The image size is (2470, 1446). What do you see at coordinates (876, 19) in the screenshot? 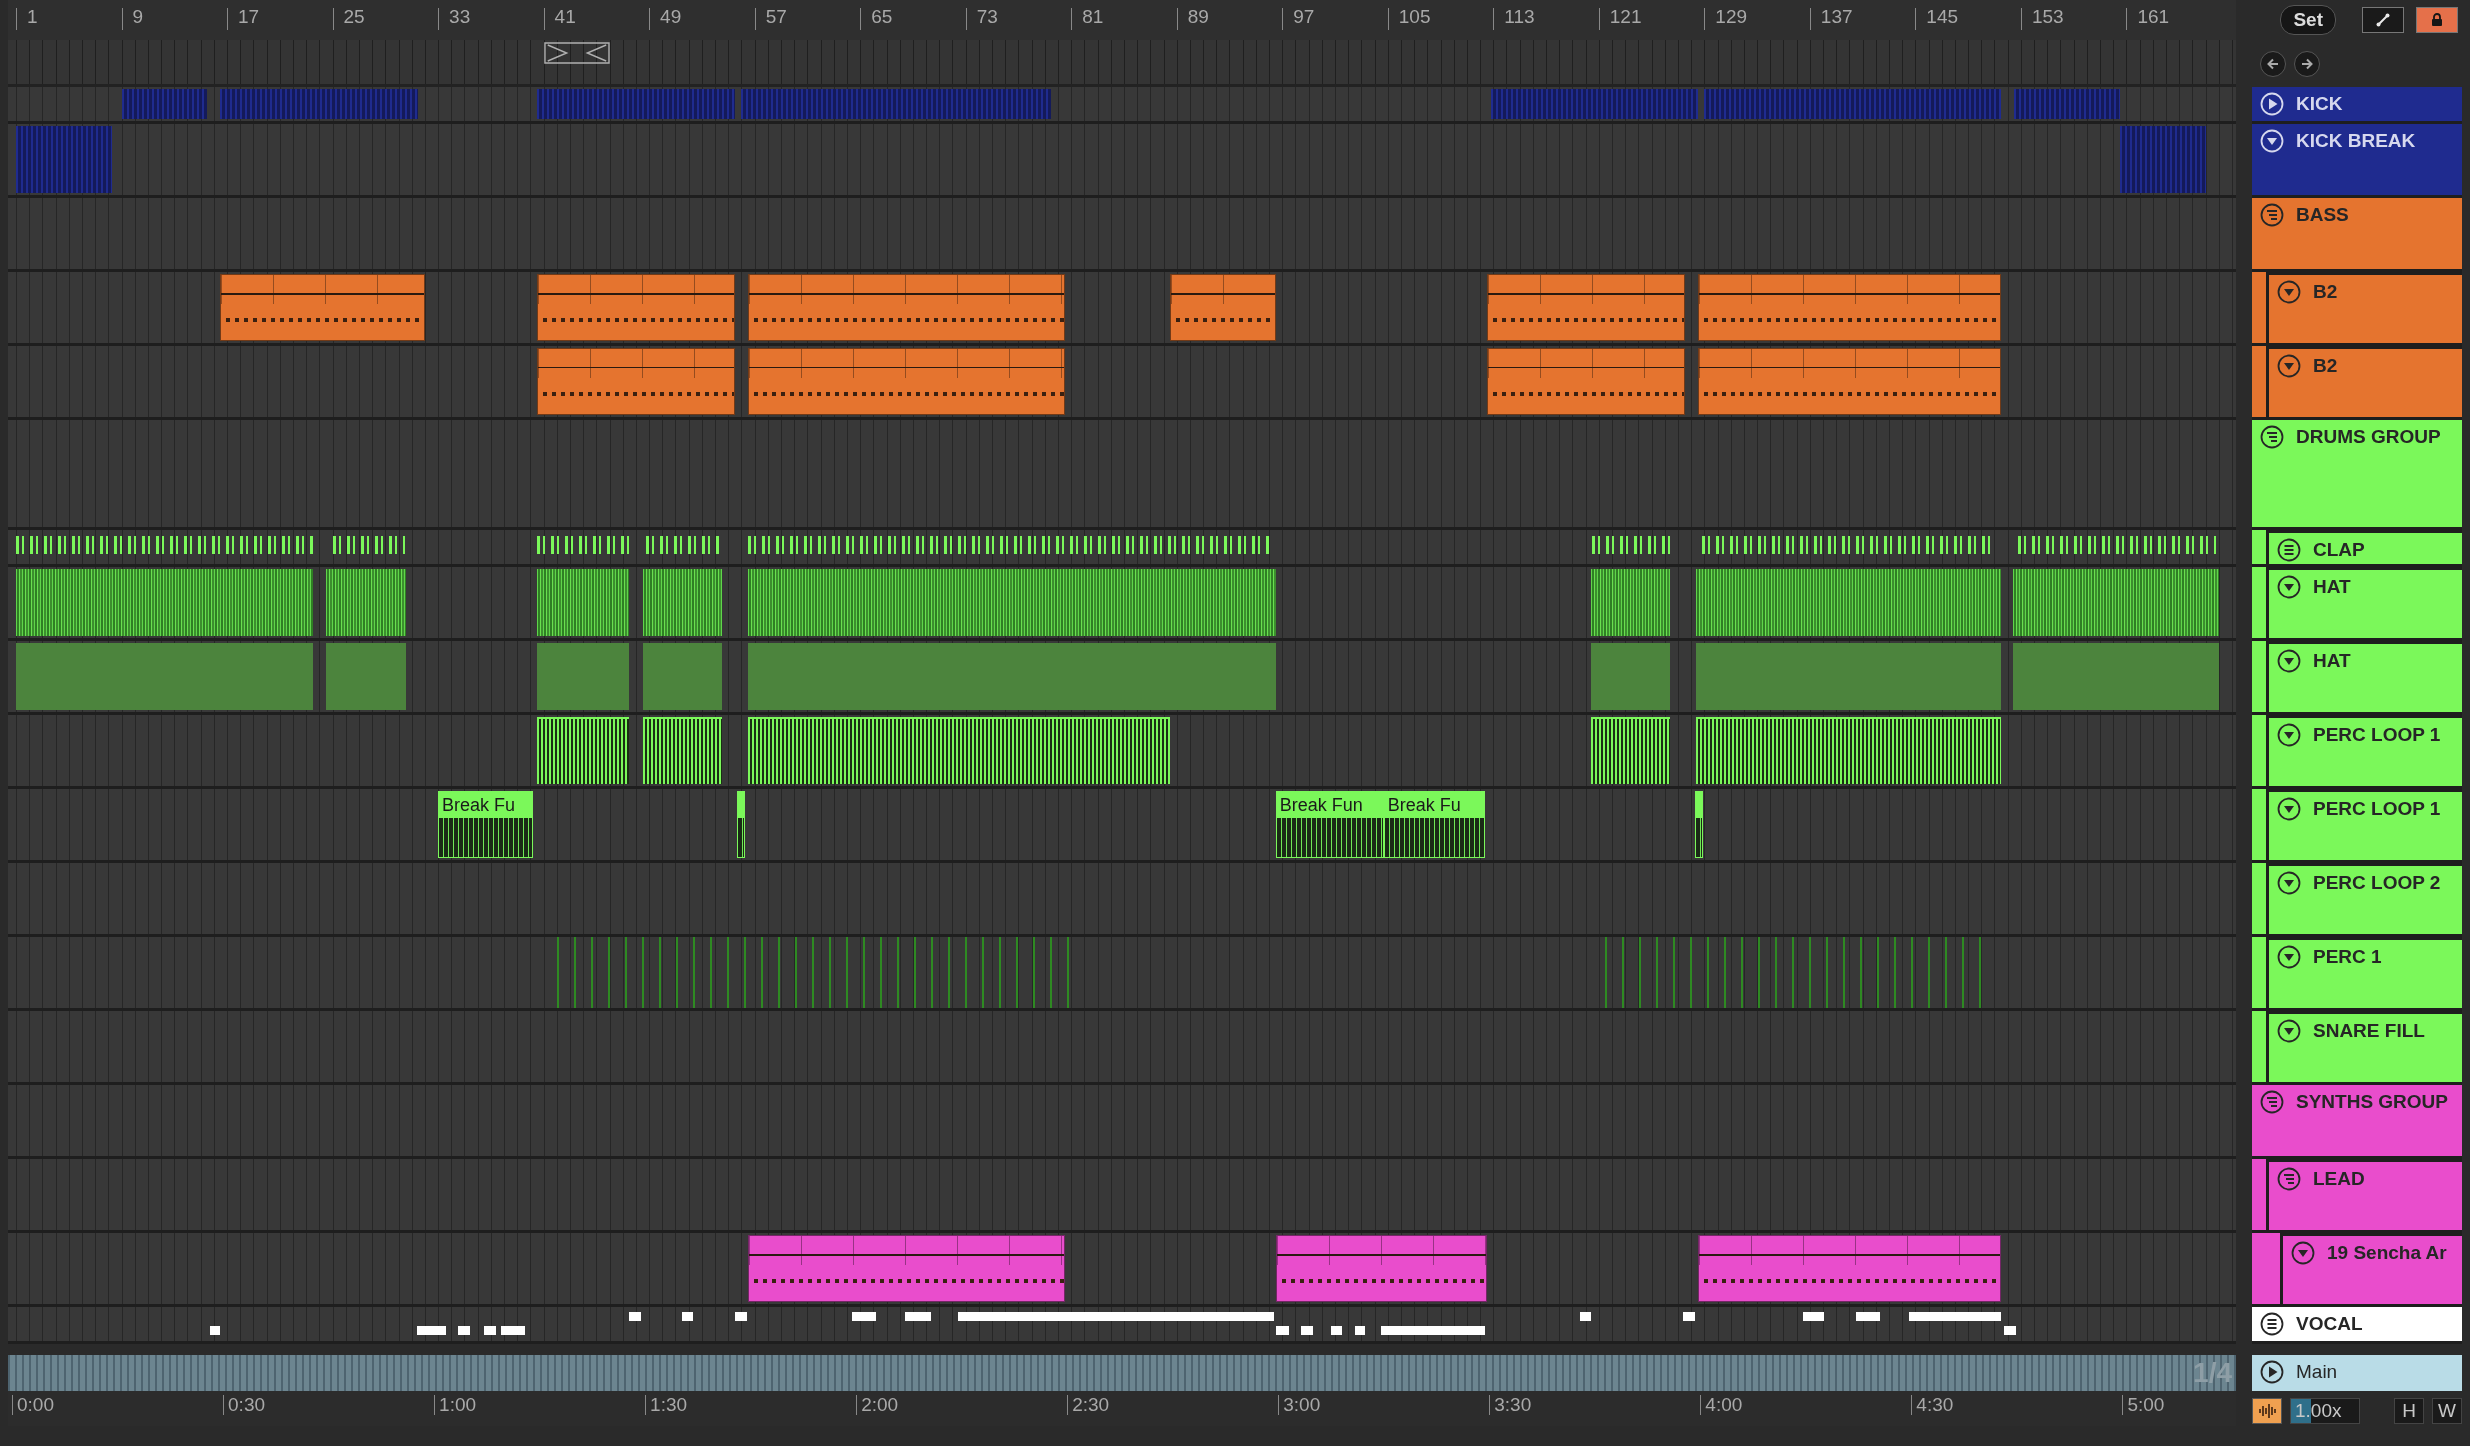
I see `bar-number: 65` at bounding box center [876, 19].